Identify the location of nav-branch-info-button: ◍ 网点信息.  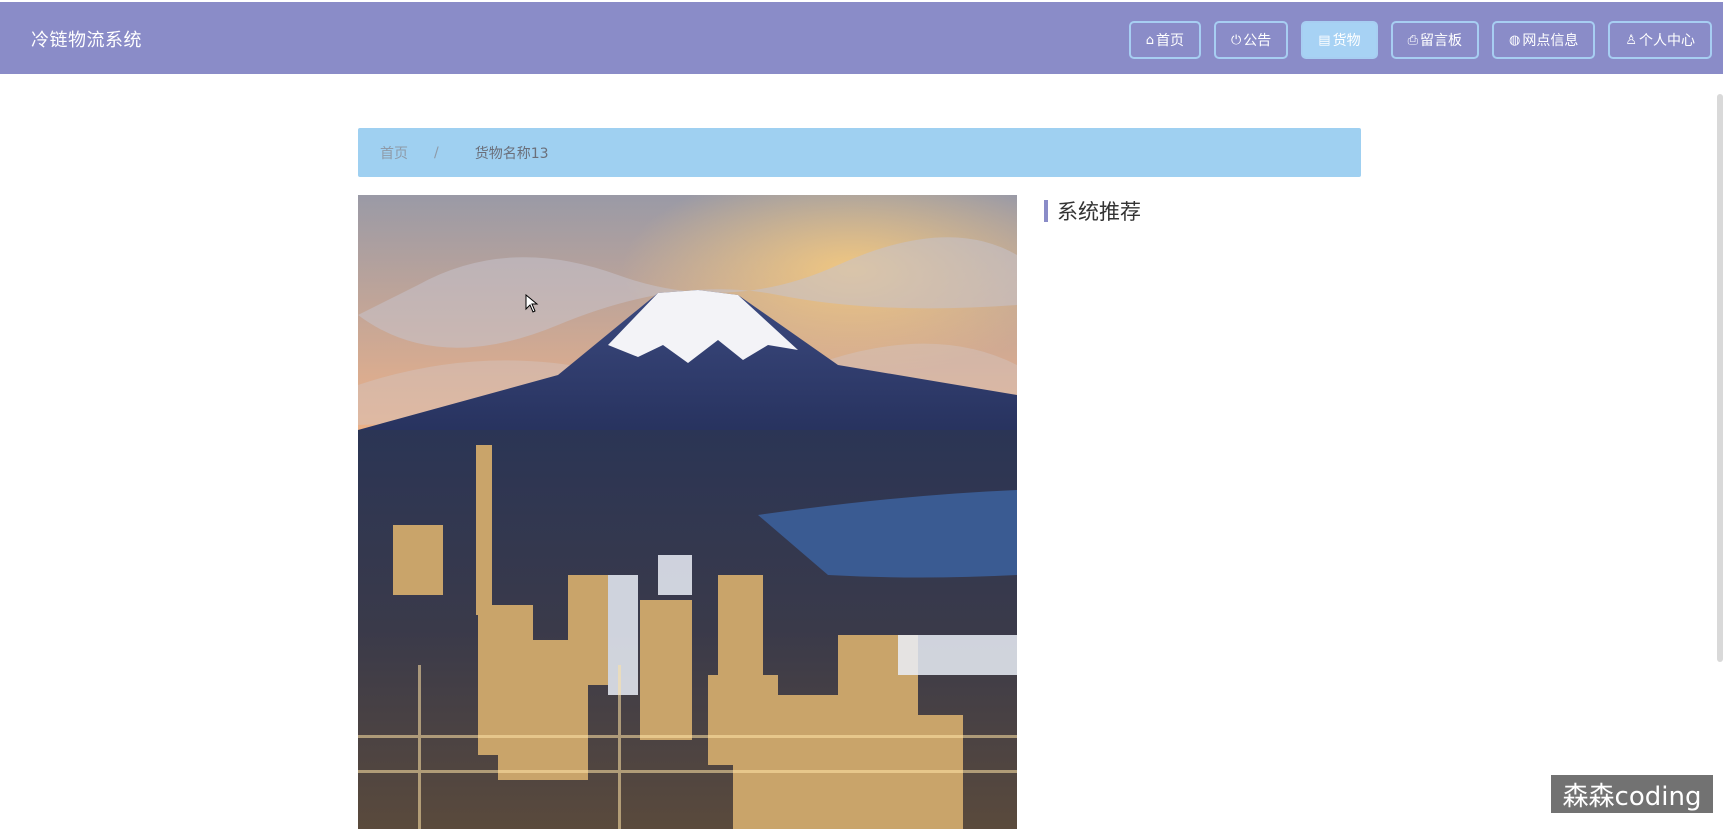
(1544, 40).